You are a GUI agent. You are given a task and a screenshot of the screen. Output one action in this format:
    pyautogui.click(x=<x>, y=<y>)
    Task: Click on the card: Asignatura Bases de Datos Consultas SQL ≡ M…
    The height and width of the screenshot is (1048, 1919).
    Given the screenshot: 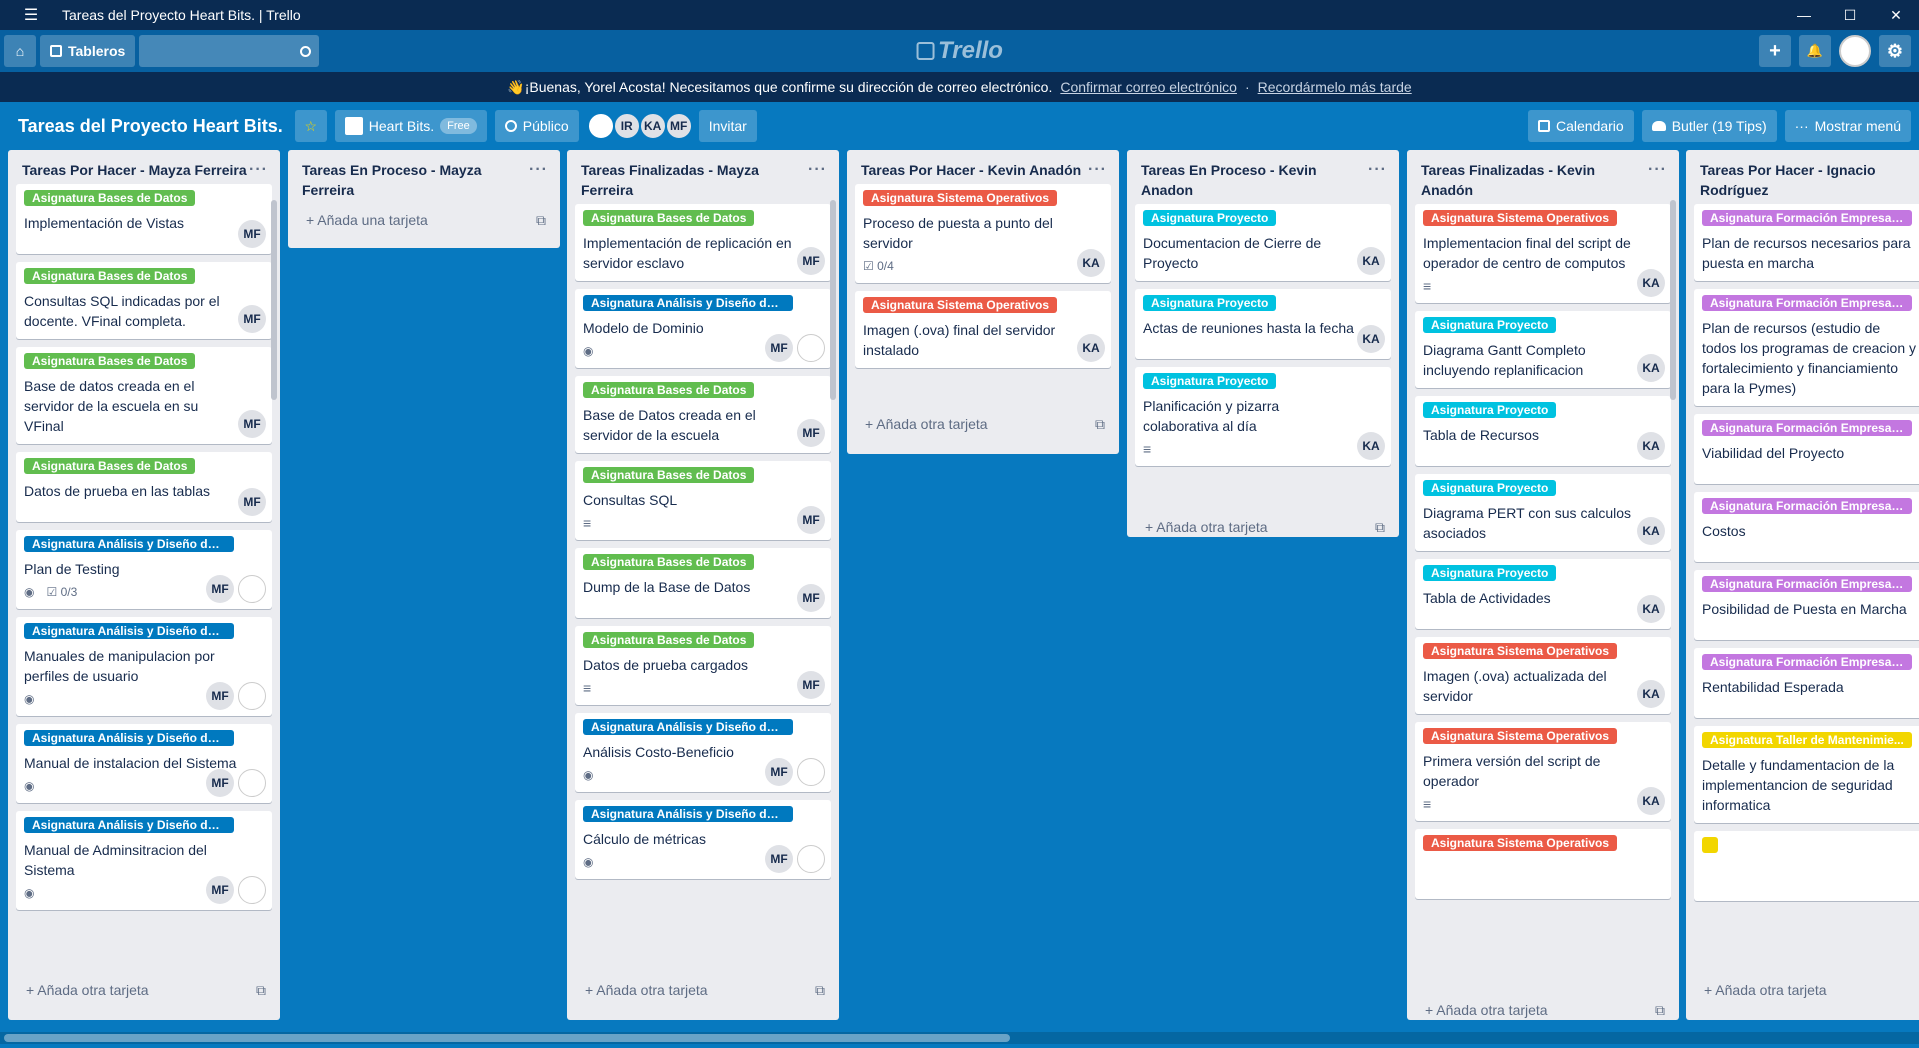 What is the action you would take?
    pyautogui.click(x=703, y=500)
    